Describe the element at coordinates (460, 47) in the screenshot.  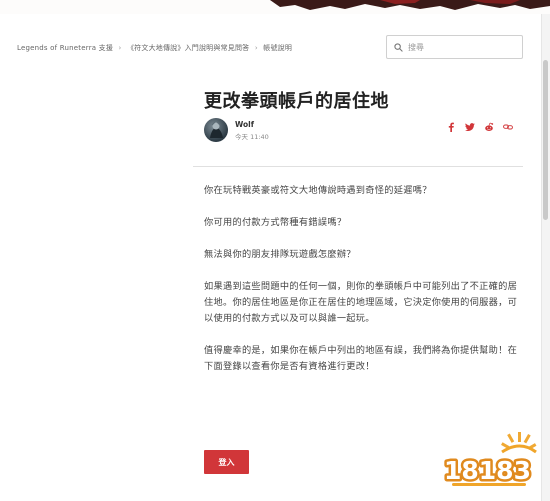
I see `search-input` at that location.